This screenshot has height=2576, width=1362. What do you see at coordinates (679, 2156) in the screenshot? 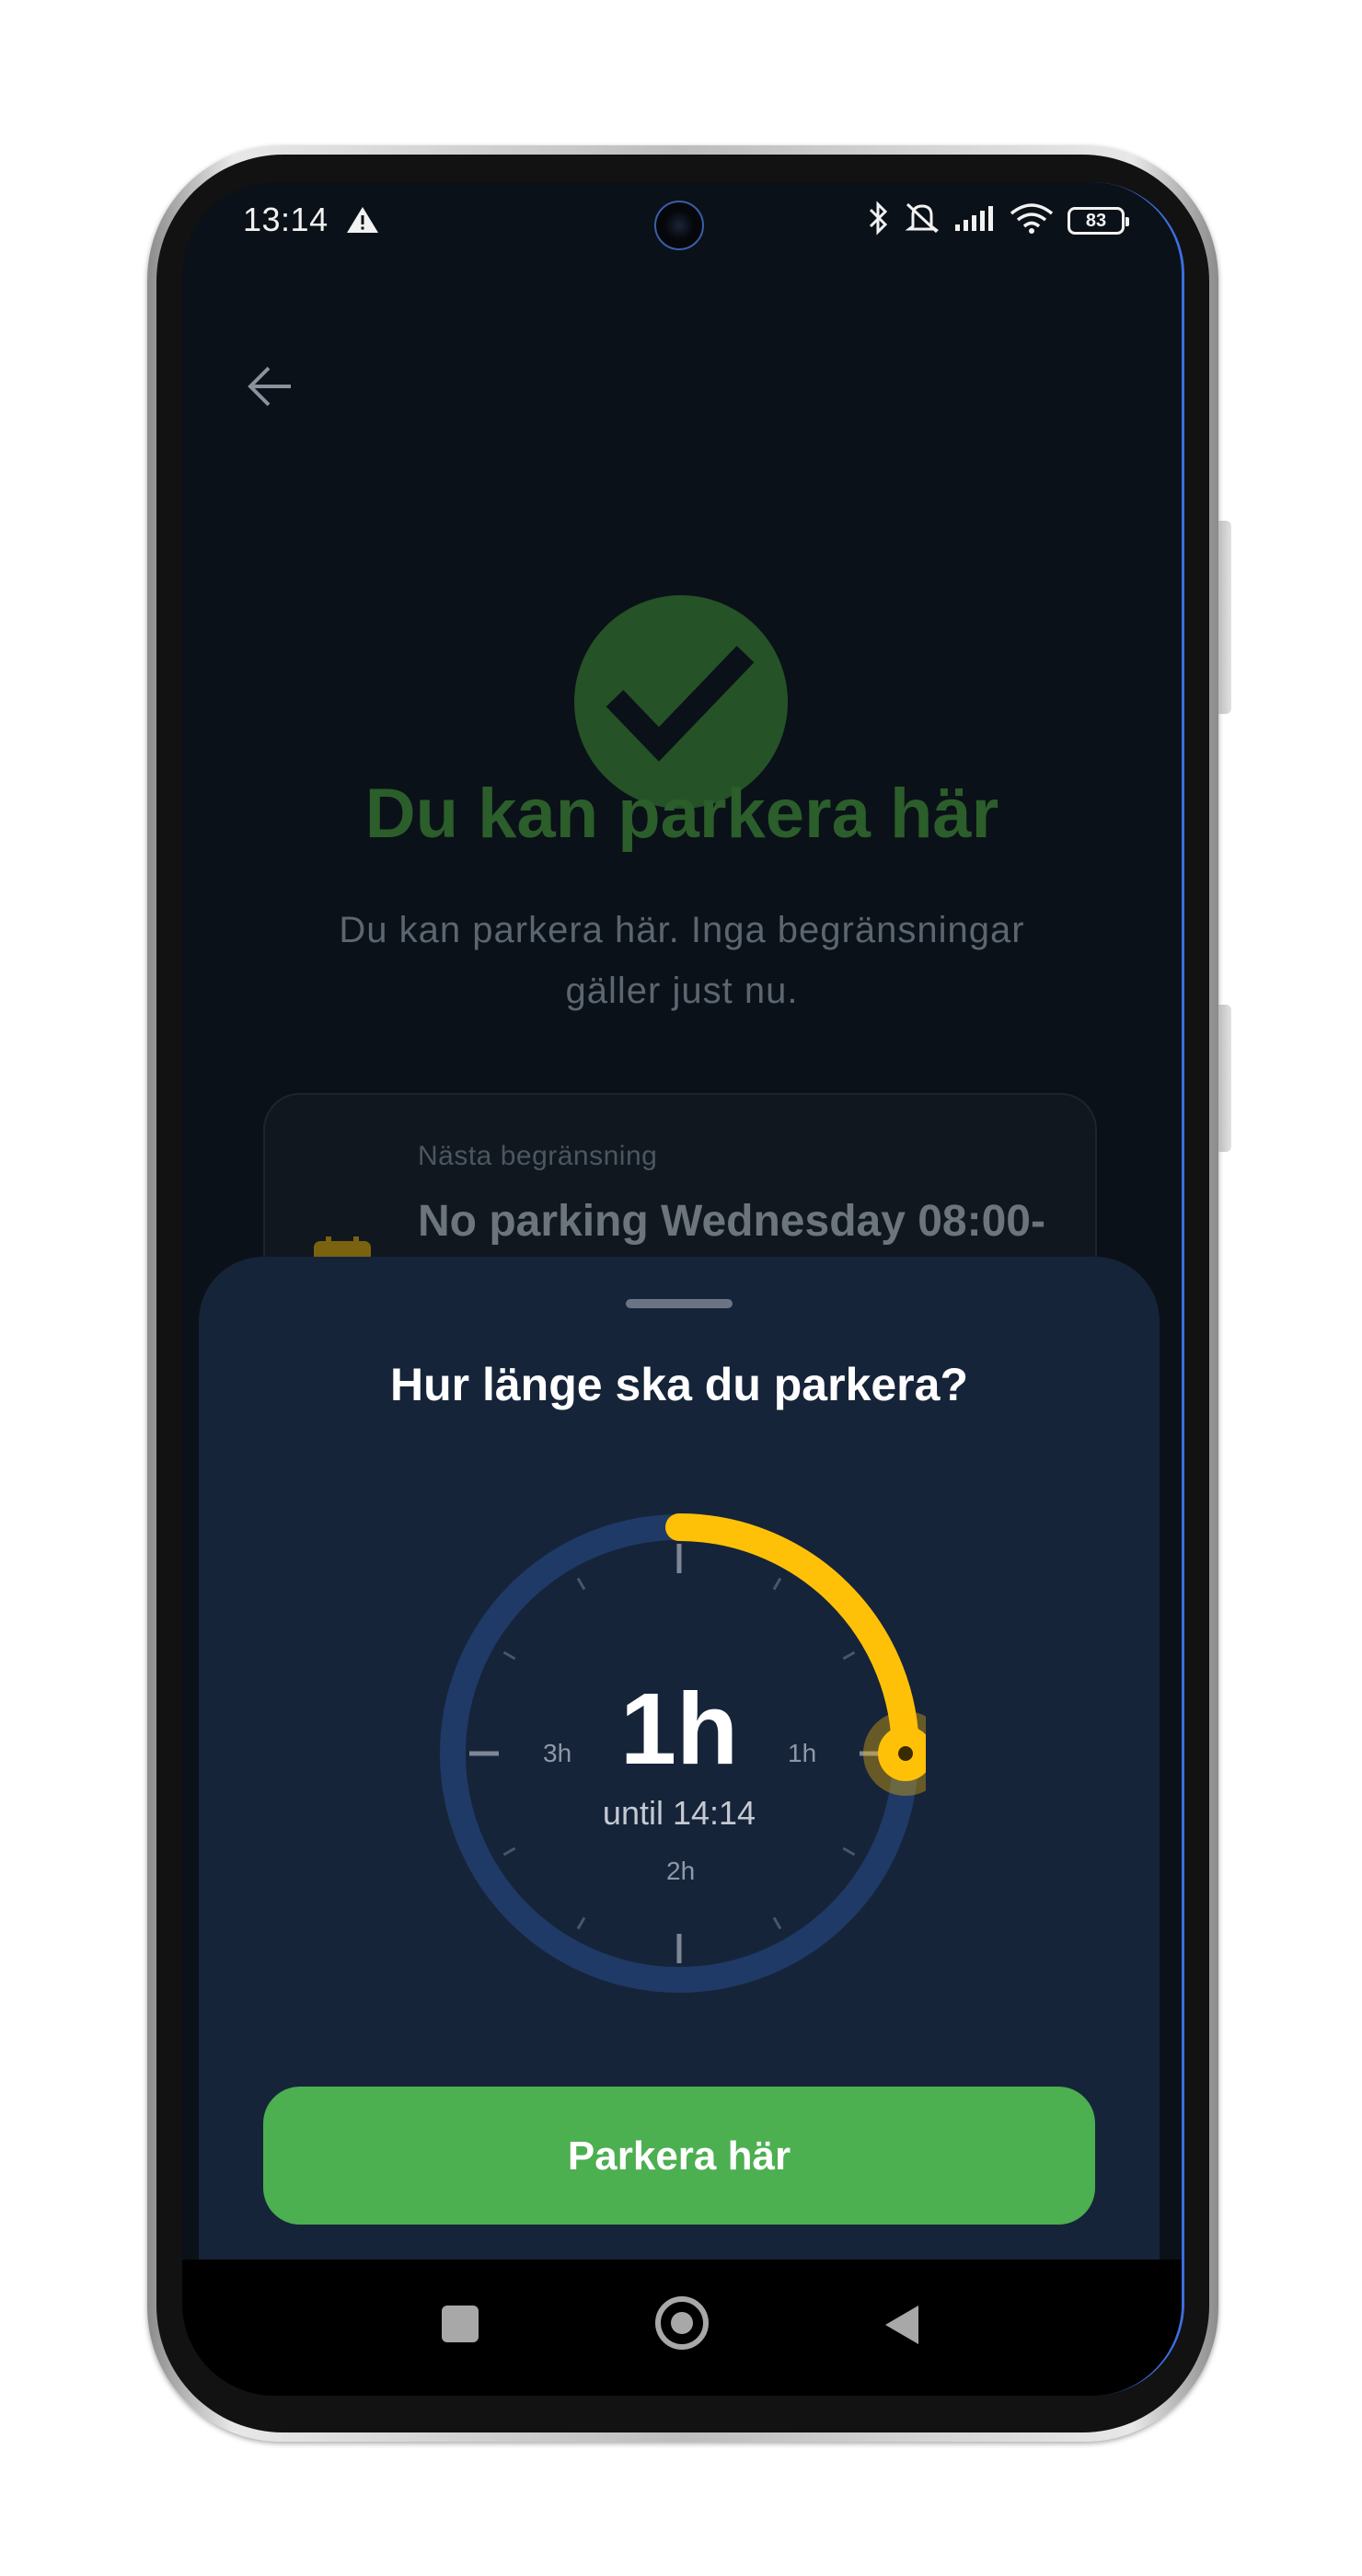
I see `park-here-button: Parkera här` at bounding box center [679, 2156].